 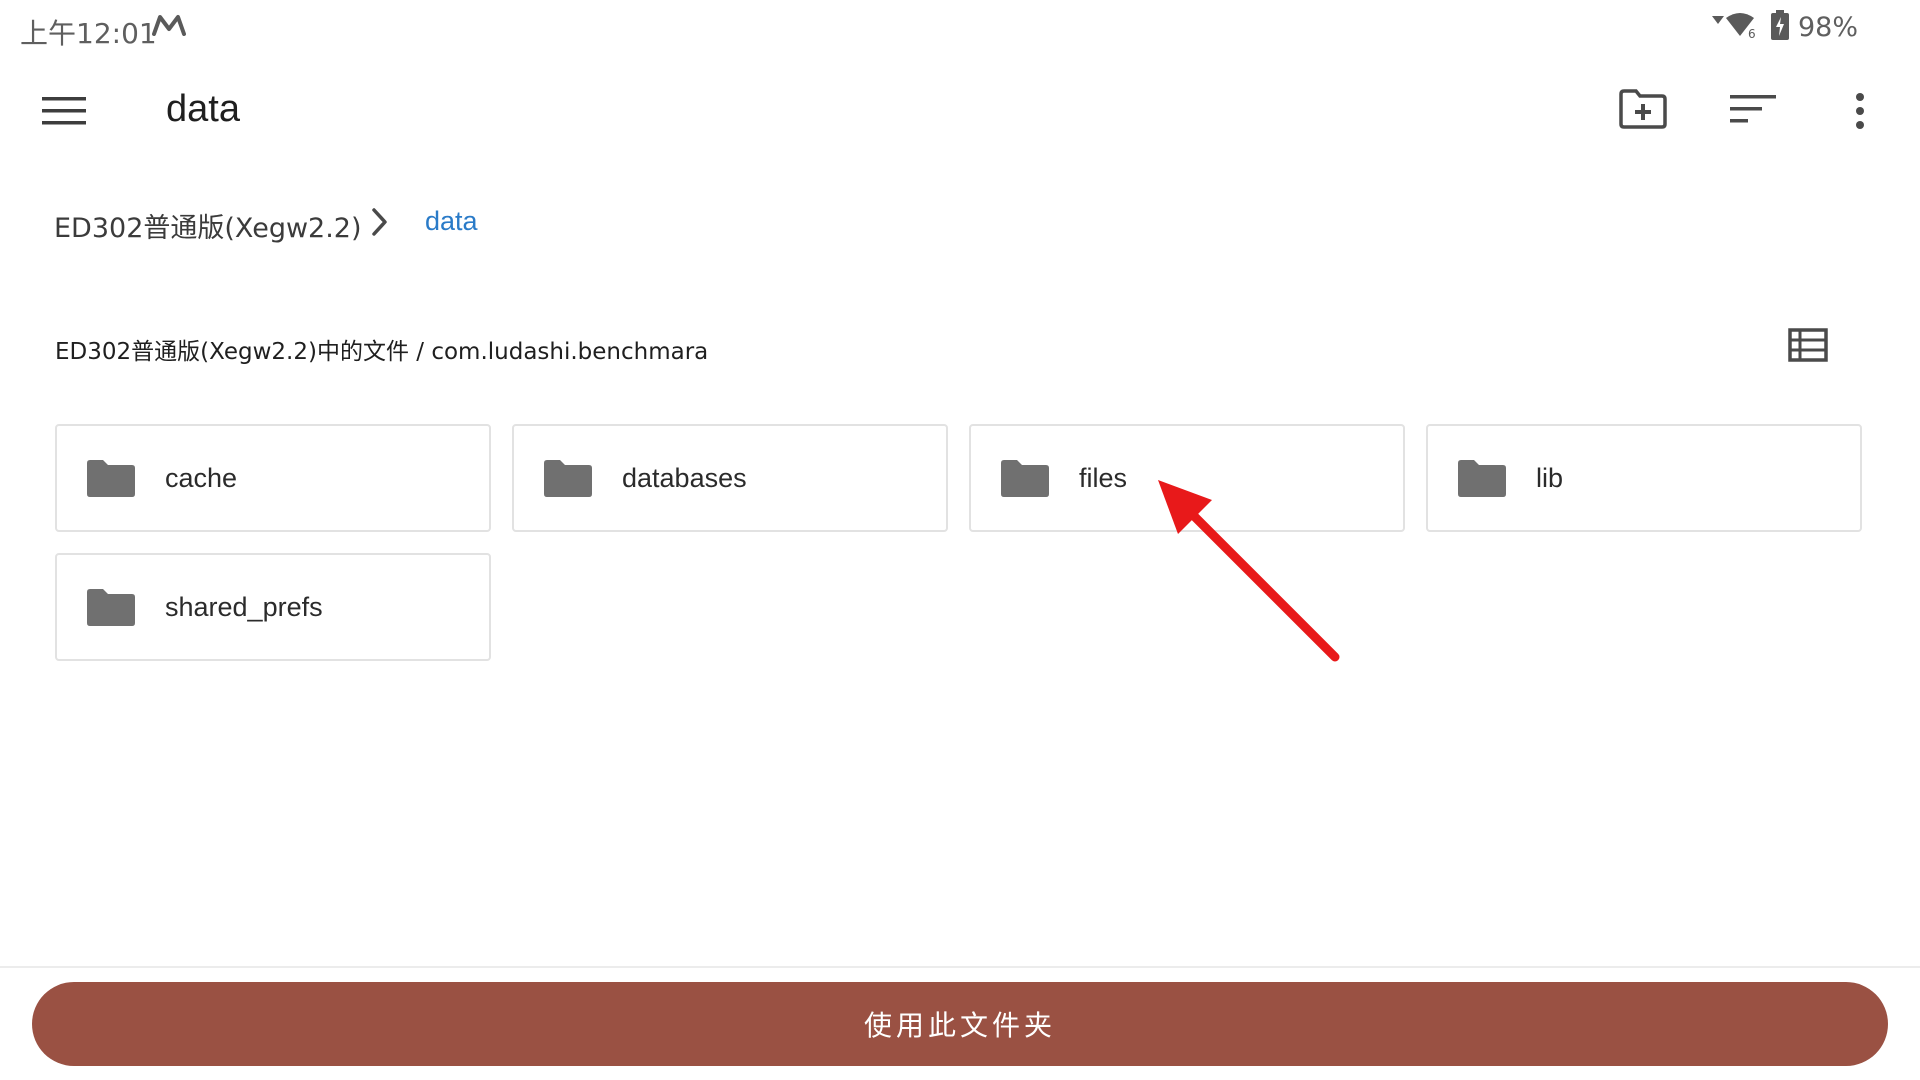 I want to click on more-vert-icon, so click(x=1860, y=111).